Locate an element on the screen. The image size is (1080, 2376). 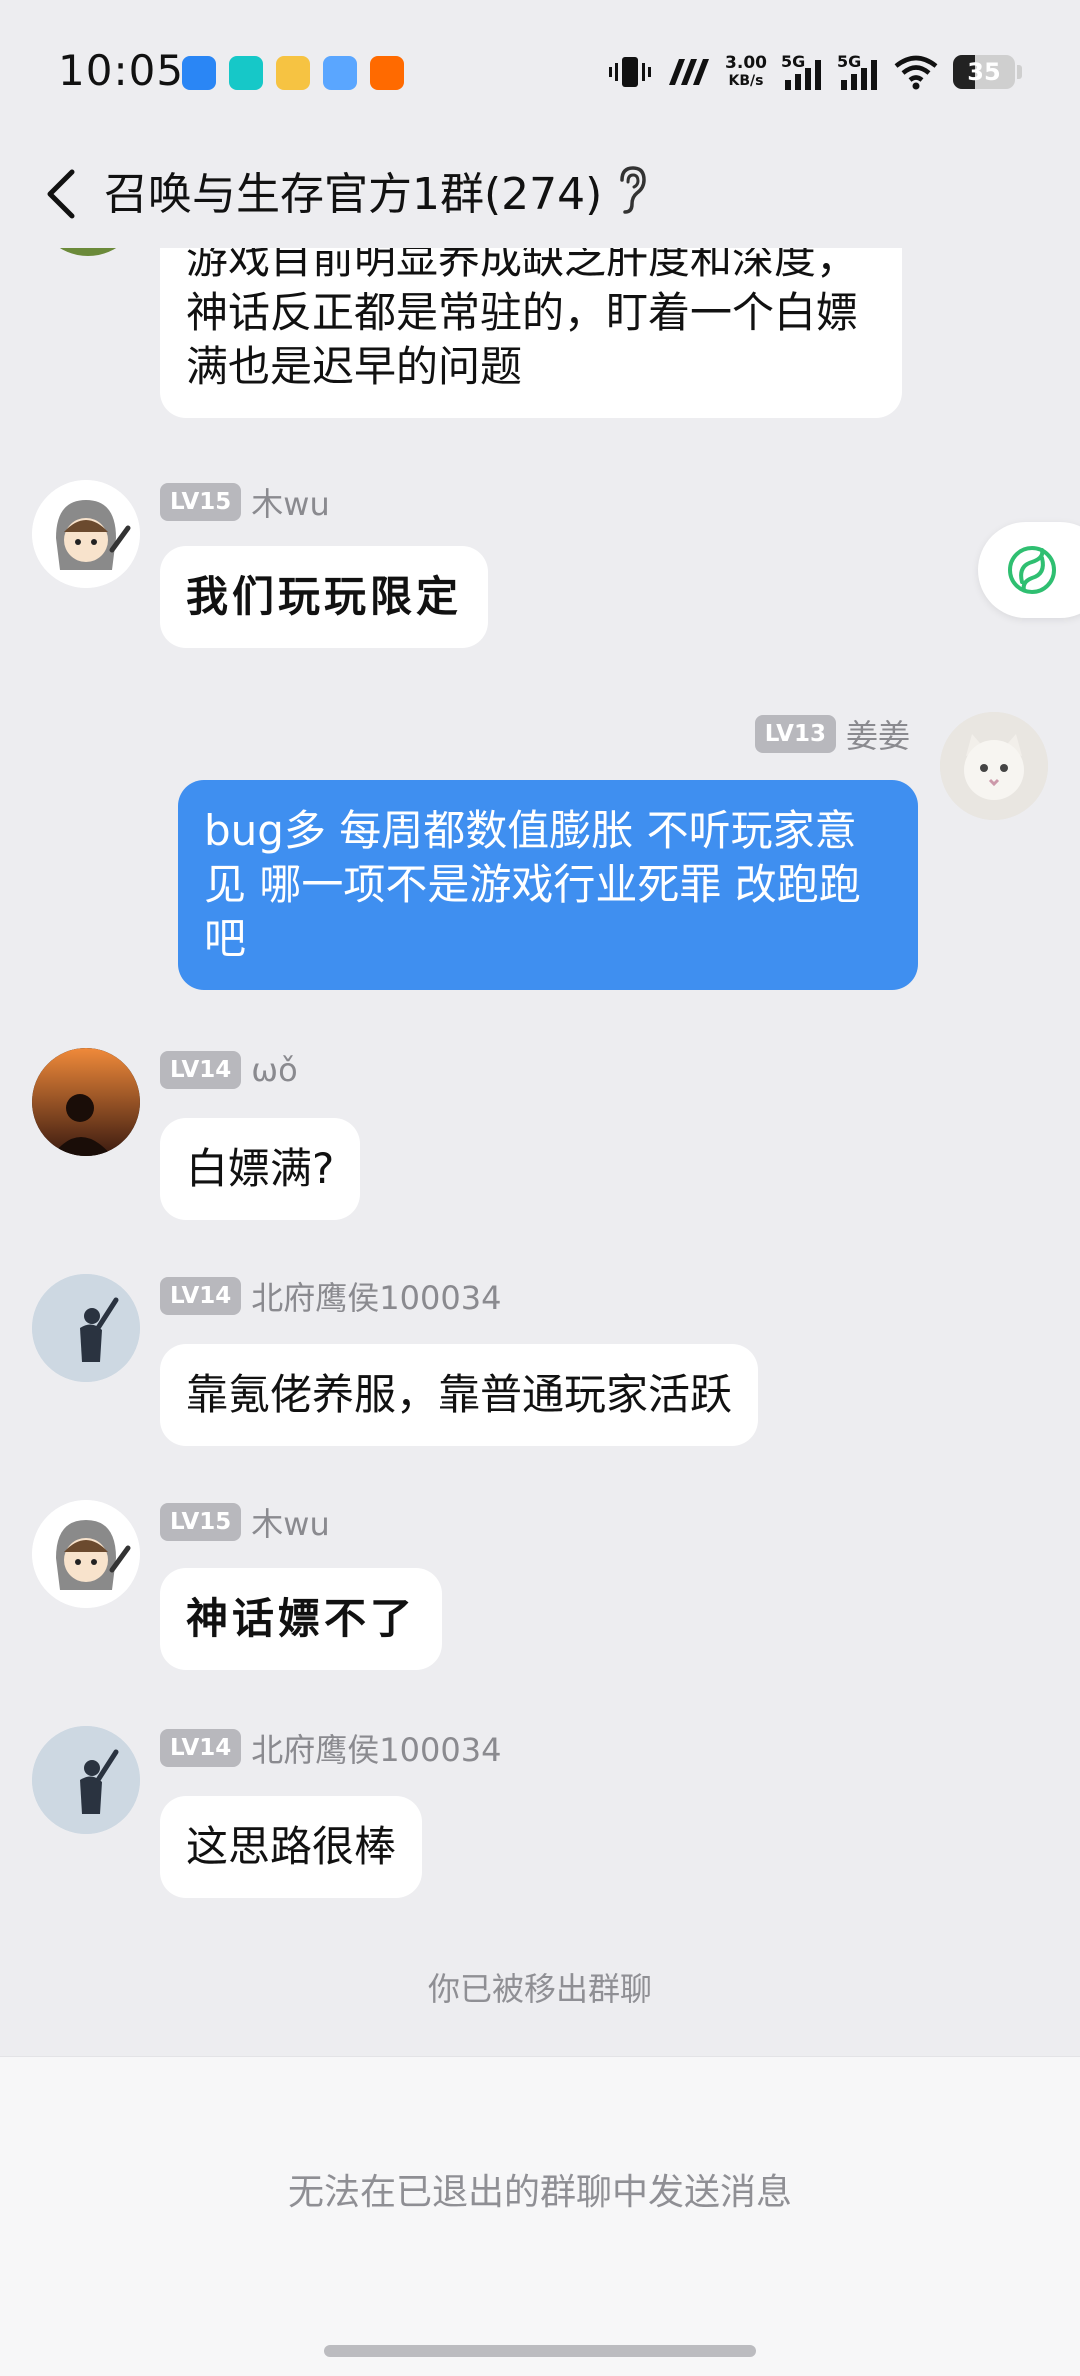
message-bubble: 靠氪佬养服，靠普通玩家活跃 is located at coordinates (459, 1395).